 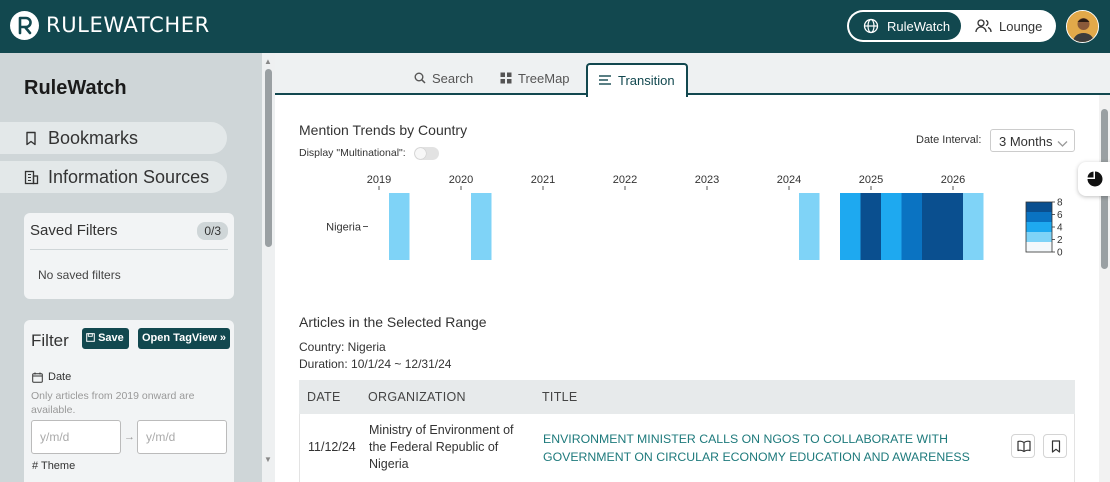 I want to click on tab-label: TreeMap, so click(x=544, y=78).